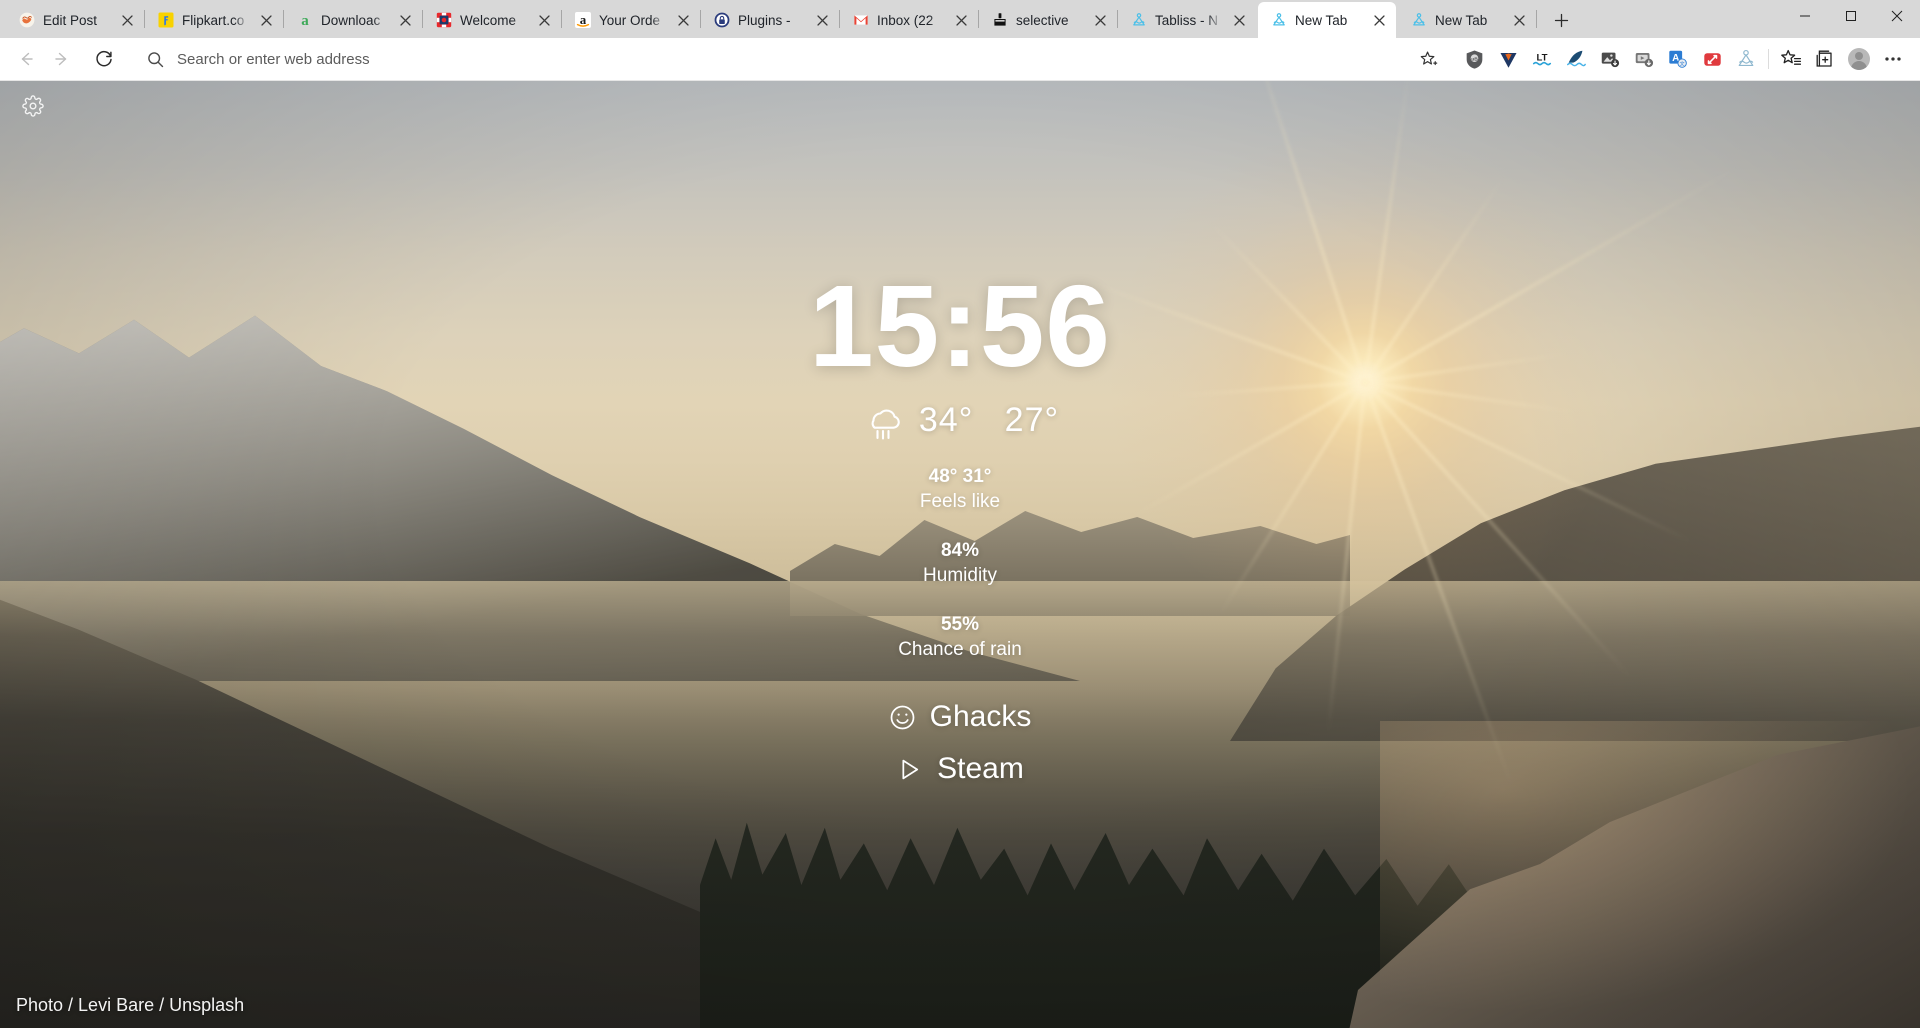 The image size is (1920, 1028). I want to click on shark-wave-icon, so click(1576, 59).